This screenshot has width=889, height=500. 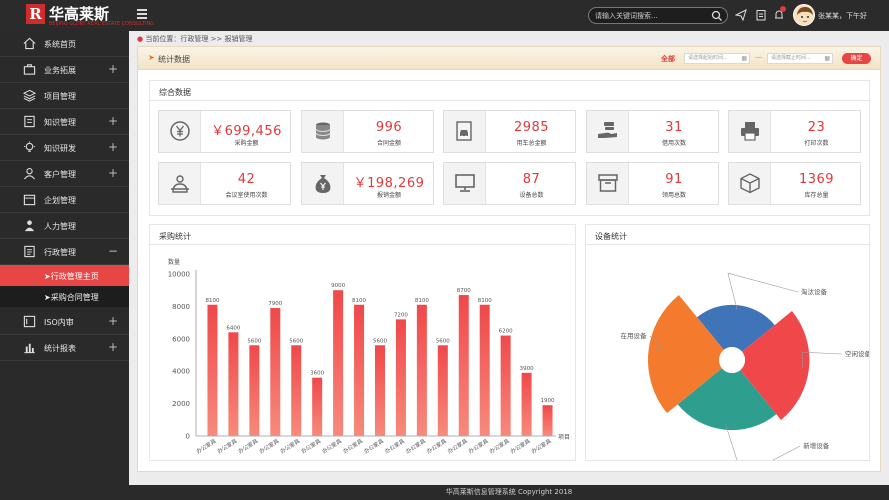 What do you see at coordinates (362, 235) in the screenshot?
I see `purchase-panel-header: 采购统计` at bounding box center [362, 235].